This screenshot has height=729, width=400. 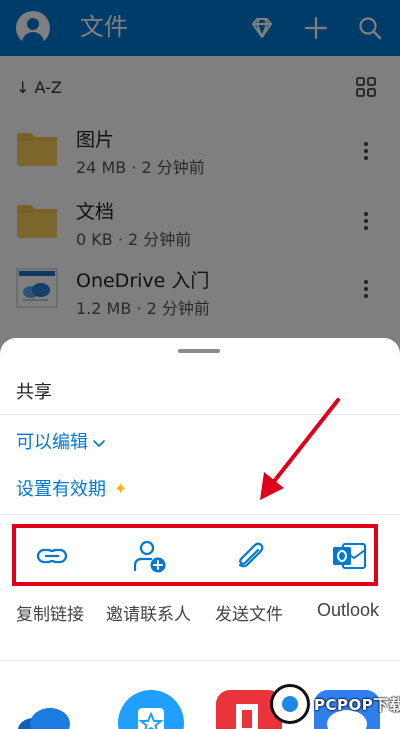 What do you see at coordinates (249, 612) in the screenshot?
I see `send-file-label: 发送文件` at bounding box center [249, 612].